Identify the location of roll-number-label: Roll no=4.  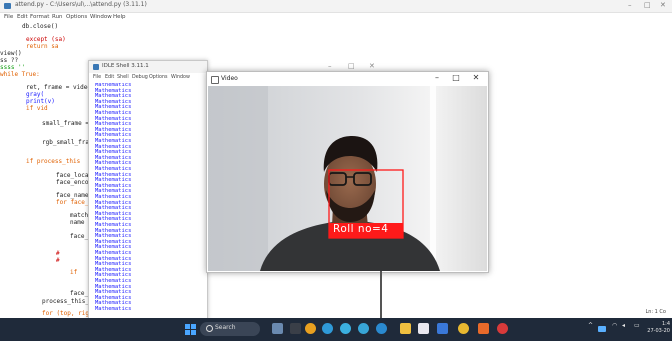
(361, 229).